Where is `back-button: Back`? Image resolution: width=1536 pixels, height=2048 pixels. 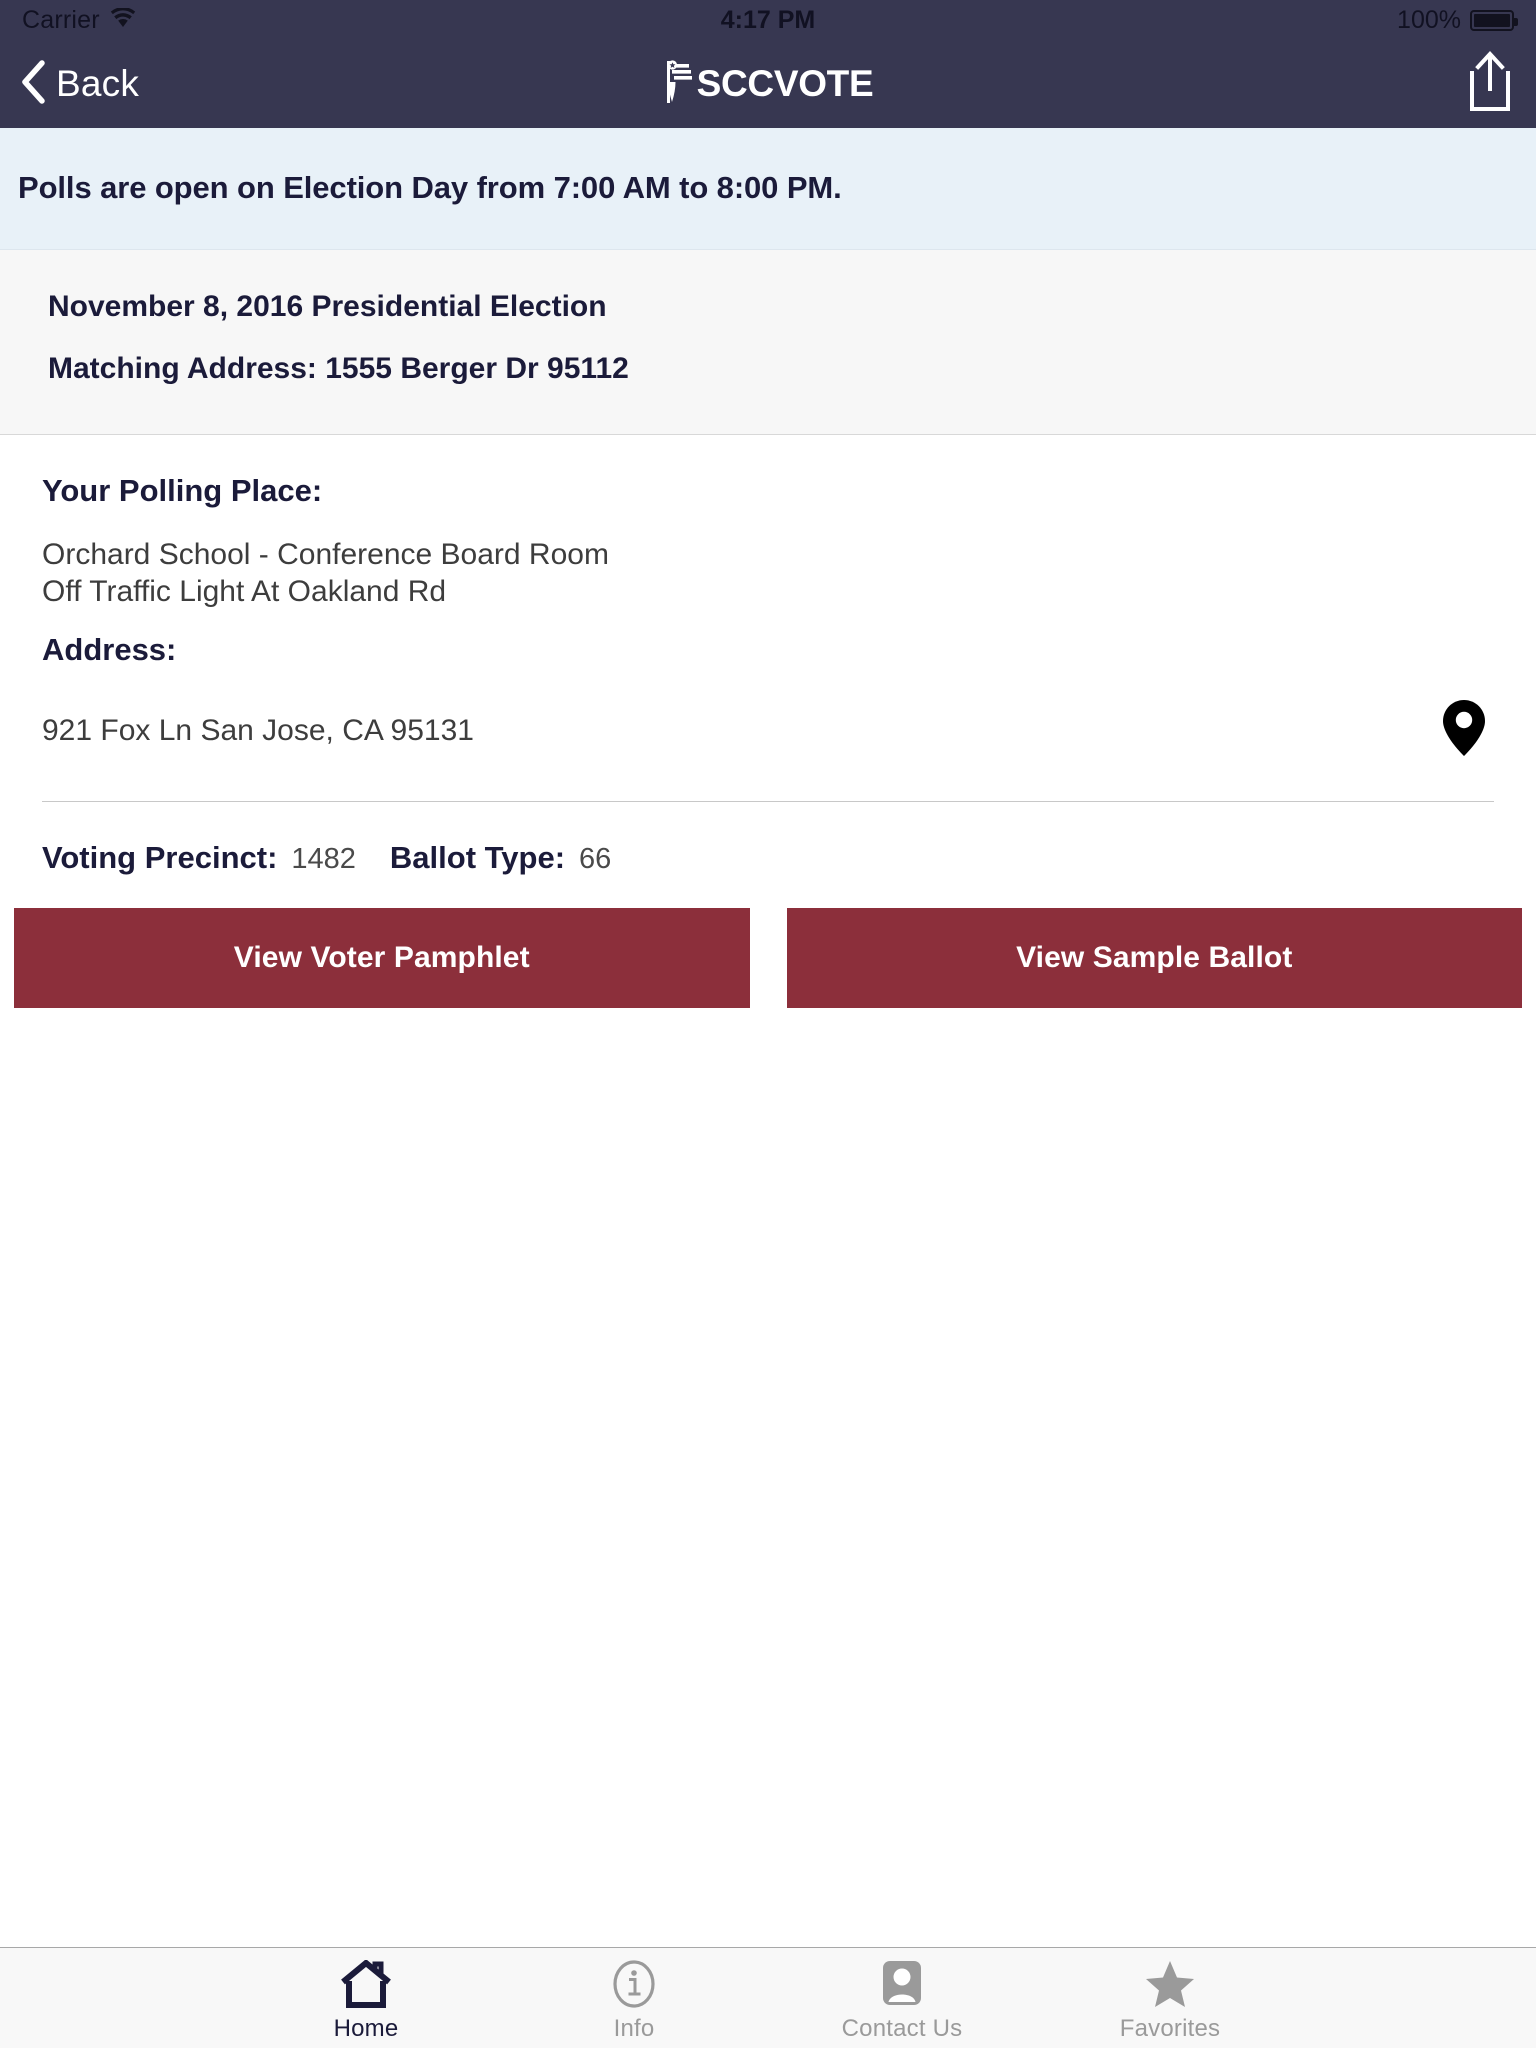
back-button: Back is located at coordinates (80, 84).